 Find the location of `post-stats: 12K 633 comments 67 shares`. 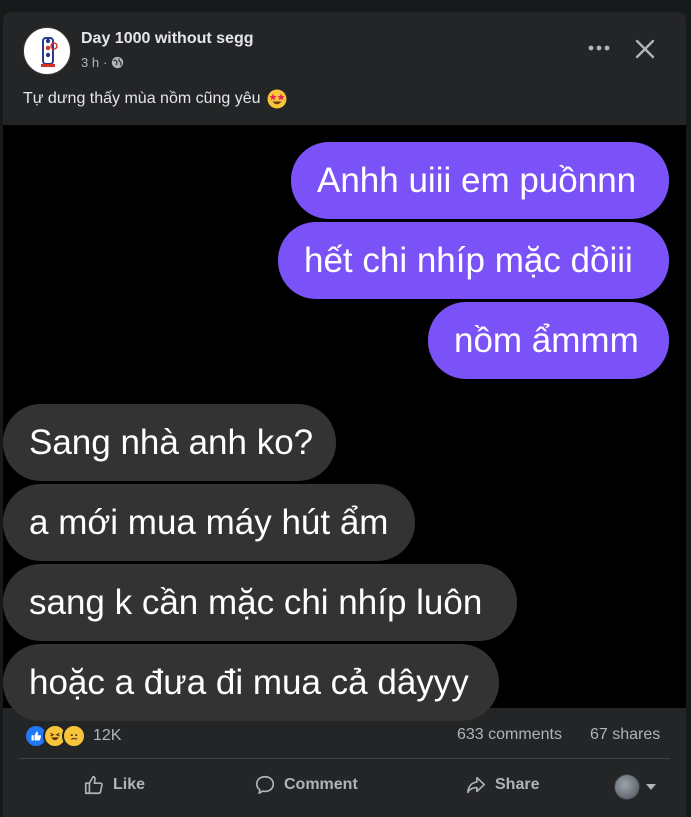

post-stats: 12K 633 comments 67 shares is located at coordinates (344, 734).